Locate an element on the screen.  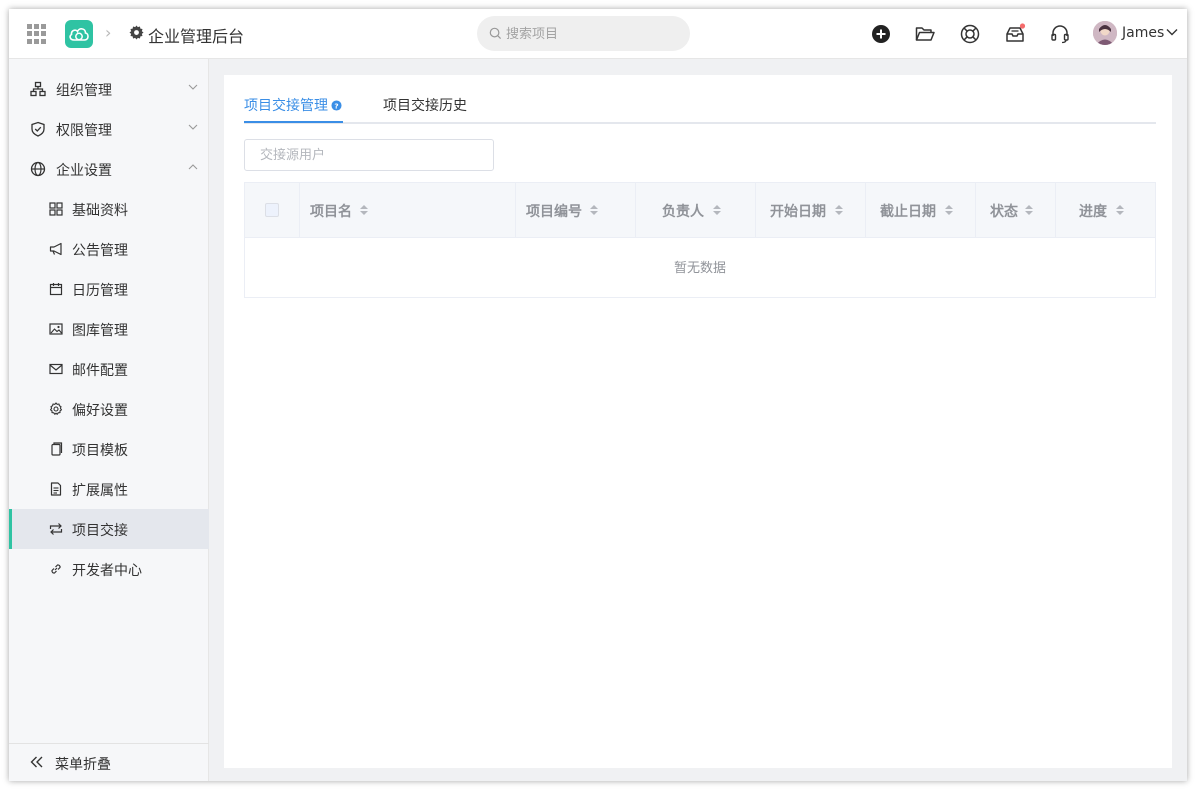
copy-icon is located at coordinates (57, 449).